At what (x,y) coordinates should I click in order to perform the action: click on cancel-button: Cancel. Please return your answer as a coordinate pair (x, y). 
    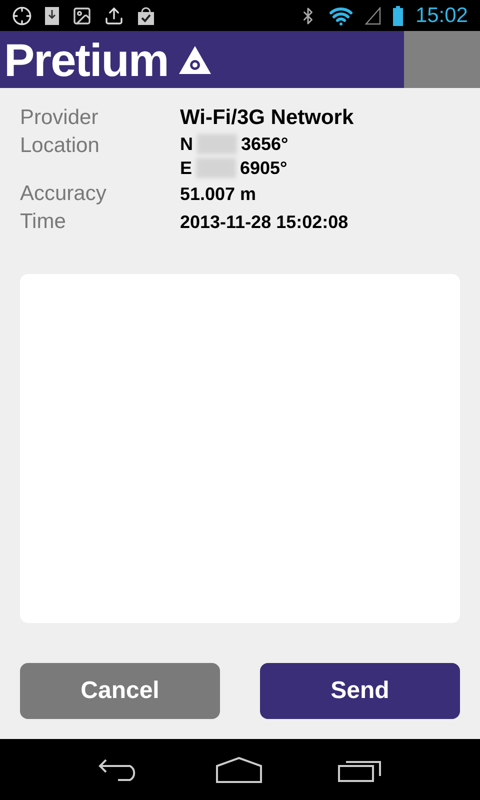
    Looking at the image, I should click on (120, 691).